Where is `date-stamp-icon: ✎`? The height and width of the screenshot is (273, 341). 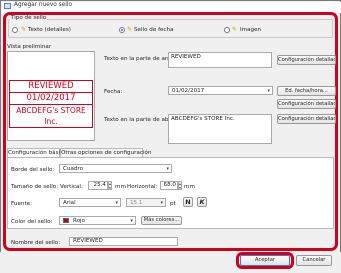 date-stamp-icon: ✎ is located at coordinates (130, 29).